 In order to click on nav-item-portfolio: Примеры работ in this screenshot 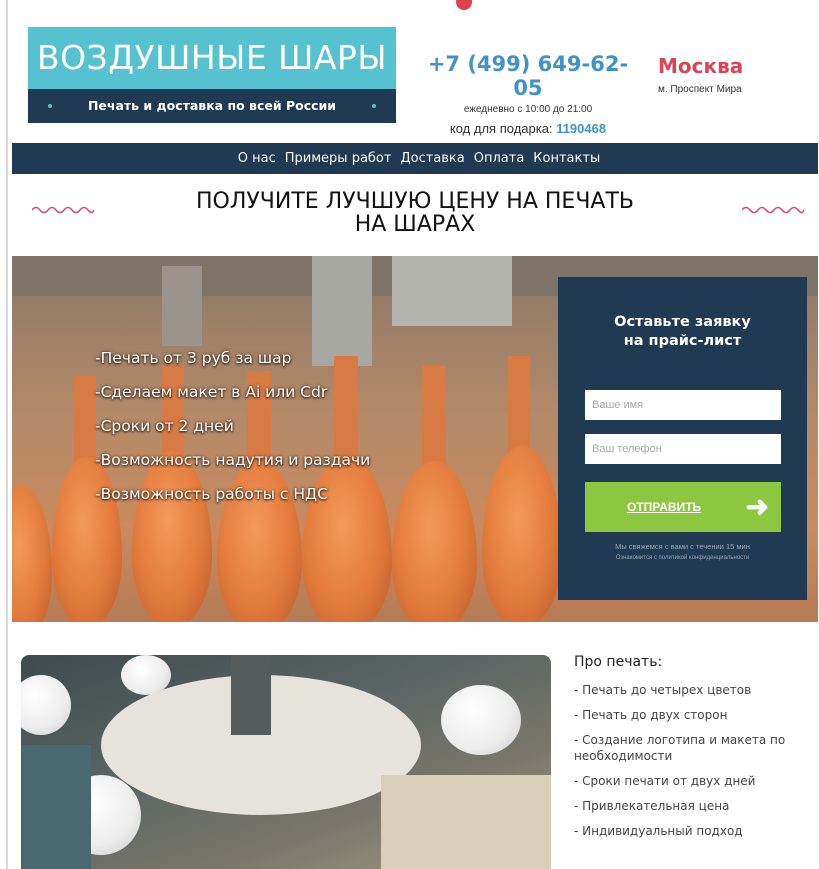, I will do `click(338, 158)`.